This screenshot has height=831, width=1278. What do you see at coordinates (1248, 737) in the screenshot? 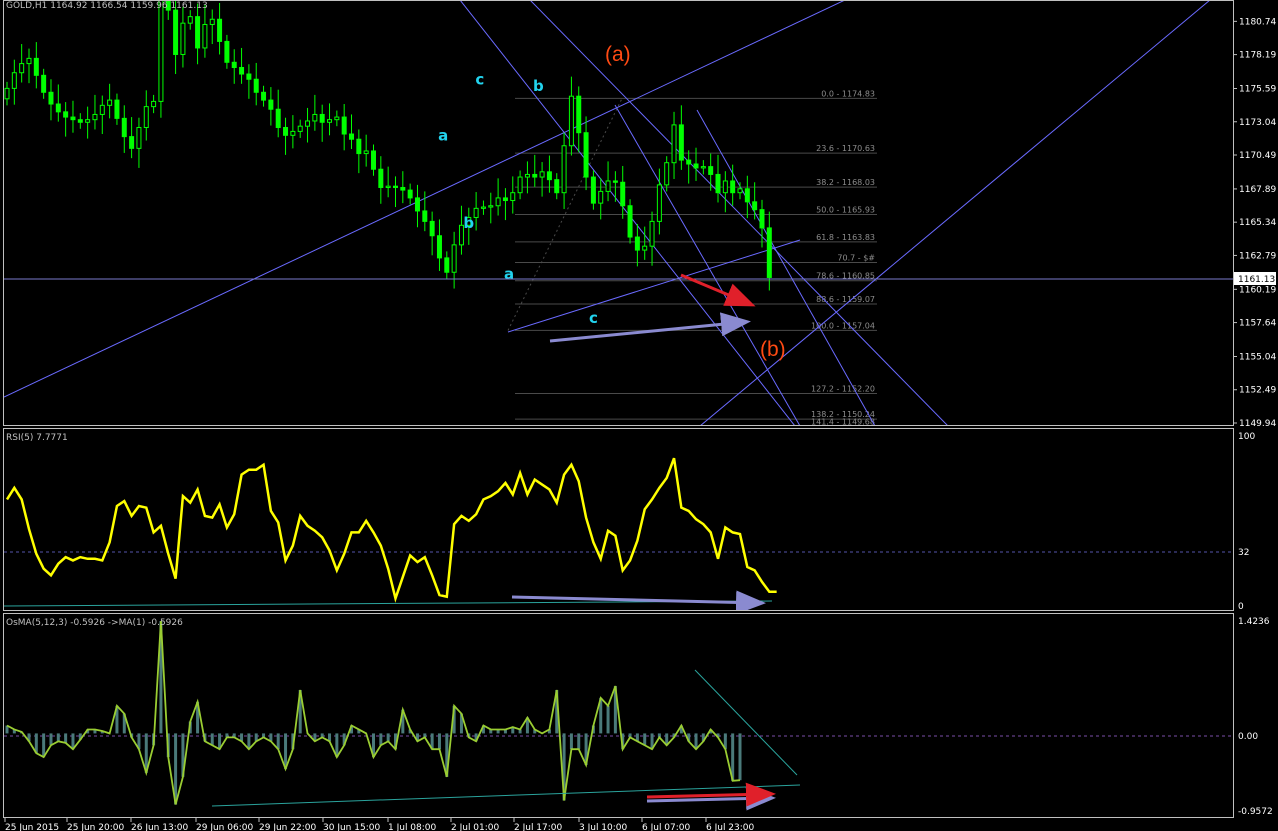
I see `osma-tick: 0.00` at bounding box center [1248, 737].